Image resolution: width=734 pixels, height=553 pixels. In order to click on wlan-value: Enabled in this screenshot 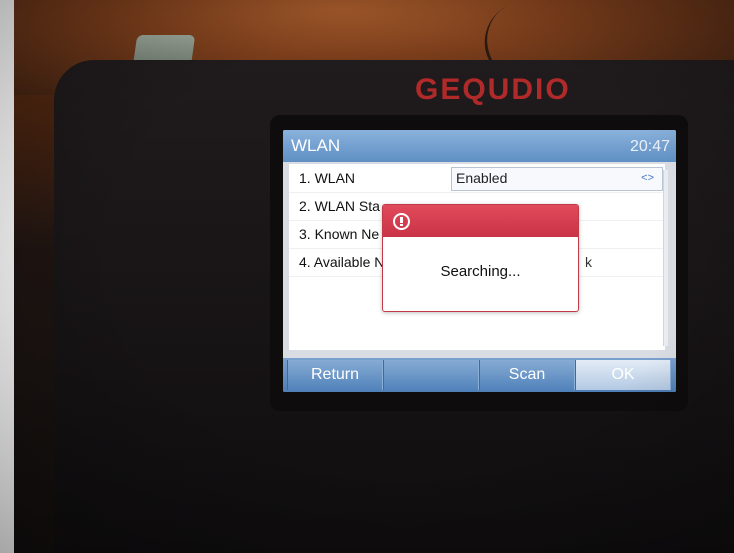, I will do `click(482, 178)`.